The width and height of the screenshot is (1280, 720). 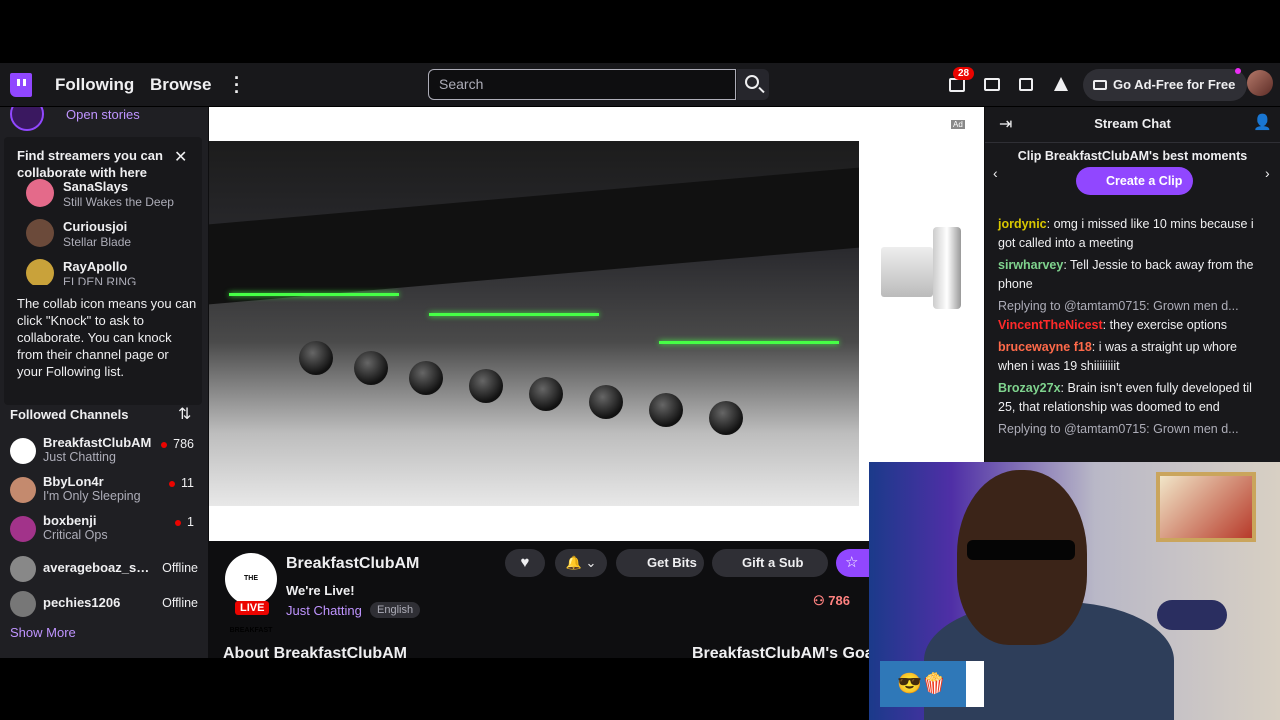 I want to click on channel-game: Just Chatting, so click(x=79, y=457).